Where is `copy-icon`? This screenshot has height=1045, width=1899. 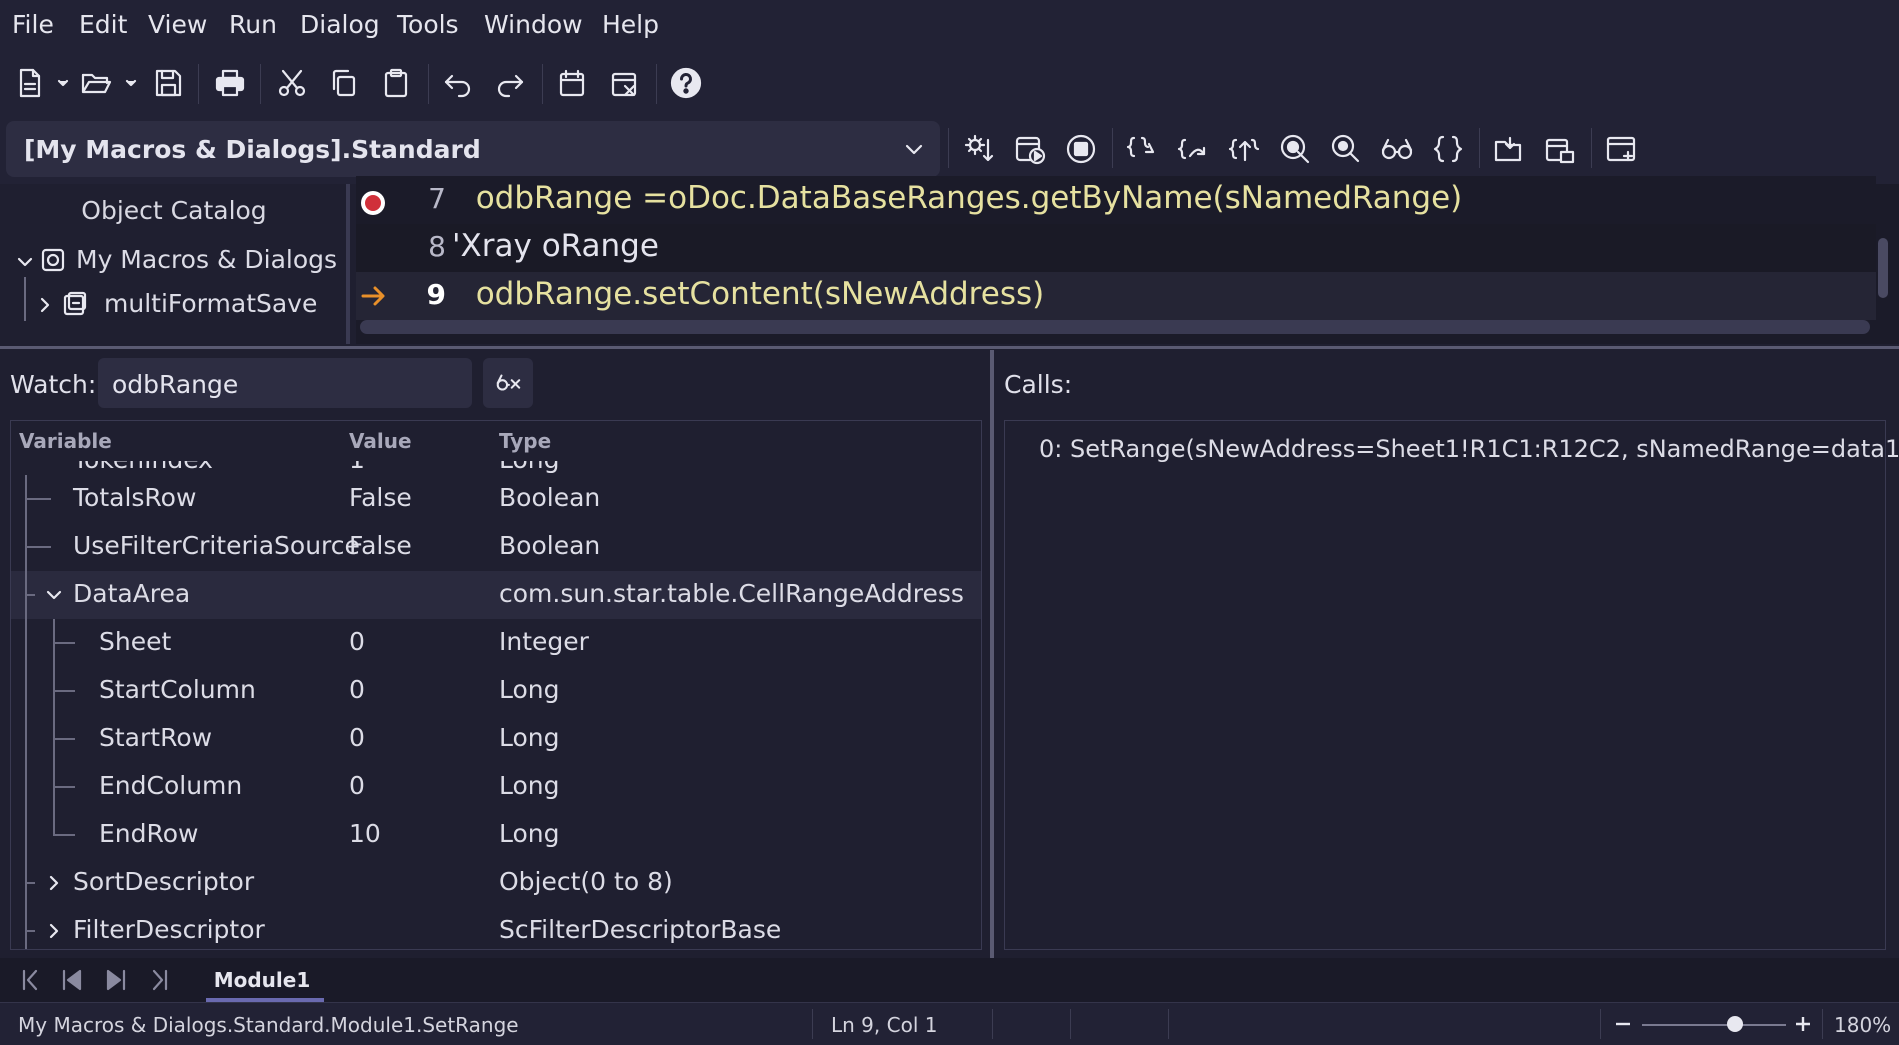 copy-icon is located at coordinates (344, 83).